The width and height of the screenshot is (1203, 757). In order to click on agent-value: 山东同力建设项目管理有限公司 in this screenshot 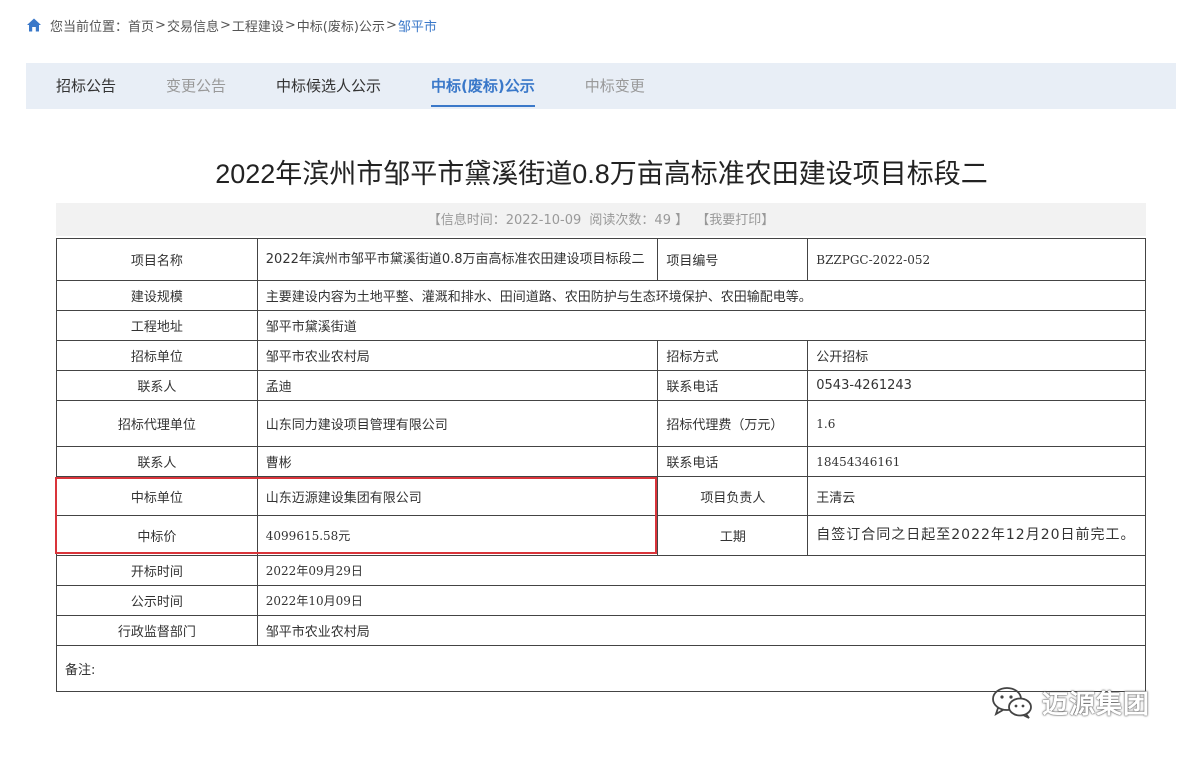, I will do `click(457, 423)`.